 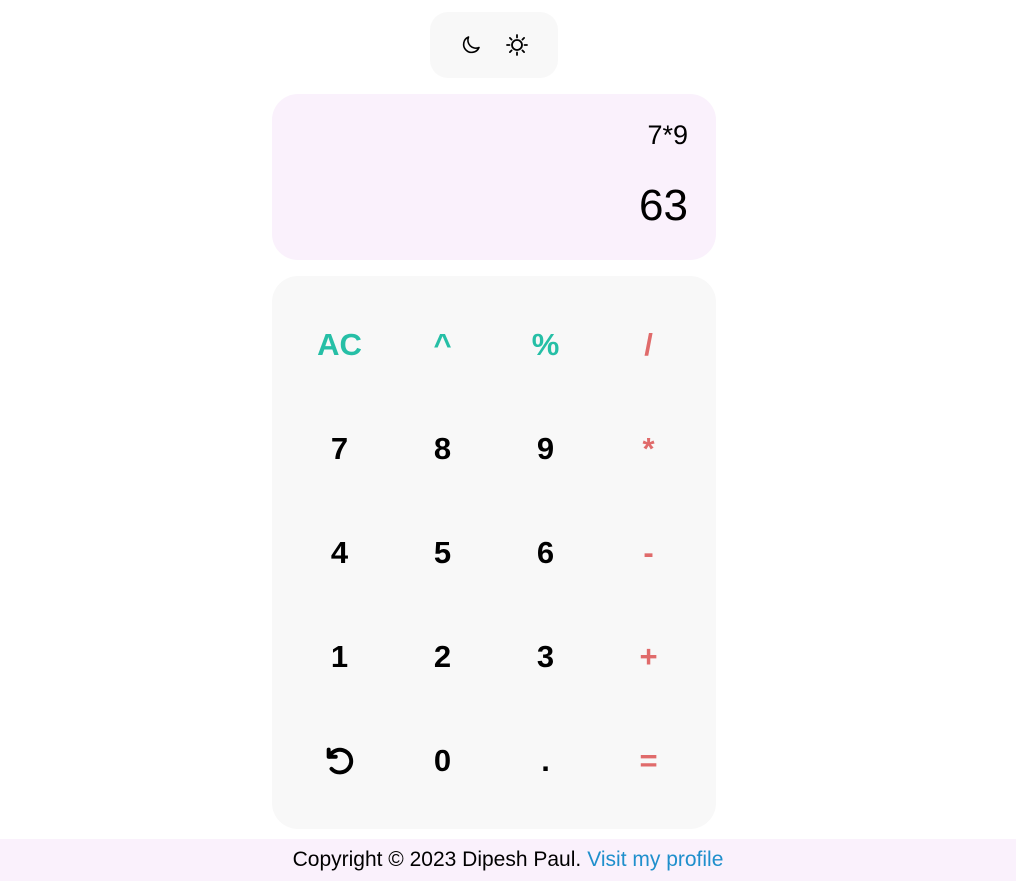 What do you see at coordinates (494, 45) in the screenshot?
I see `theme-toggle` at bounding box center [494, 45].